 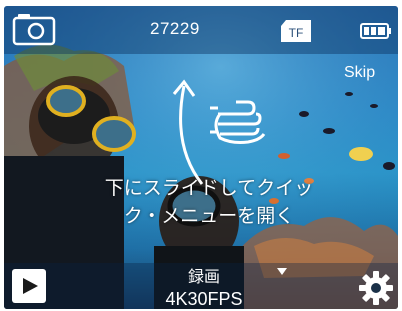 I want to click on photo-mode-icon, so click(x=34, y=29).